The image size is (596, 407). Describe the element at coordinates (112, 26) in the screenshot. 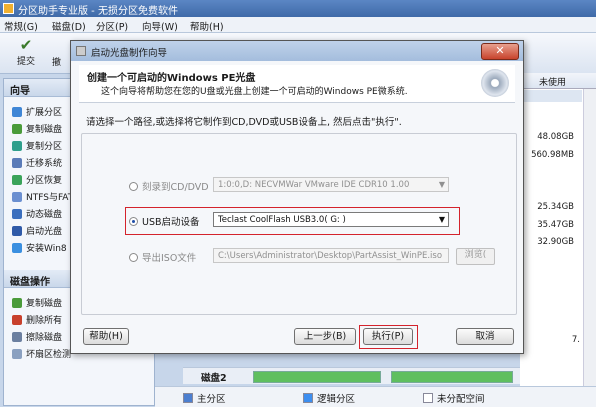

I see `menu-partition: 分区(P)` at that location.